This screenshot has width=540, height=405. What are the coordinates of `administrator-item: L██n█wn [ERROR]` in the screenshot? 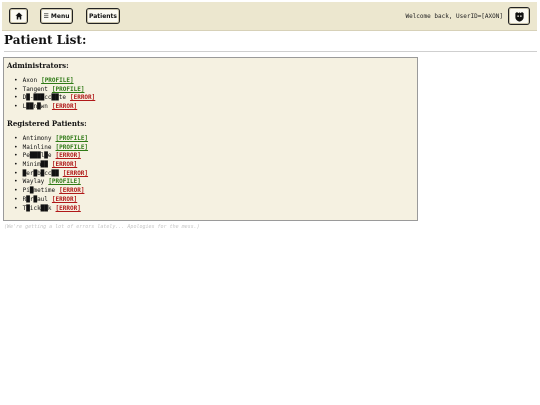 It's located at (54, 107).